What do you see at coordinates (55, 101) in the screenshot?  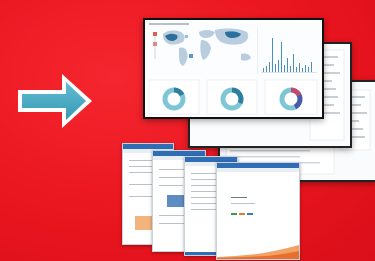 I see `right-arrow-icon` at bounding box center [55, 101].